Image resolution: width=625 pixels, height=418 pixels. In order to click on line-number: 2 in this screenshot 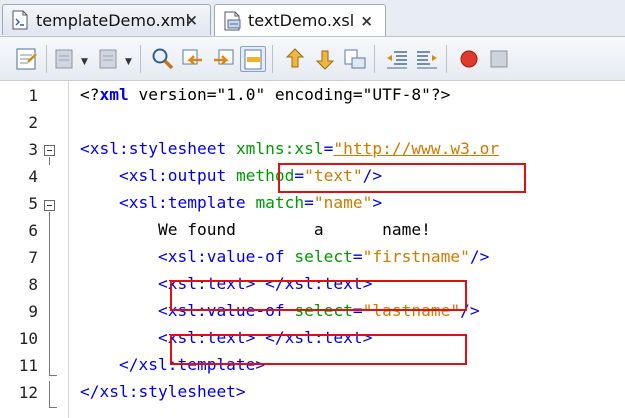, I will do `click(33, 122)`.